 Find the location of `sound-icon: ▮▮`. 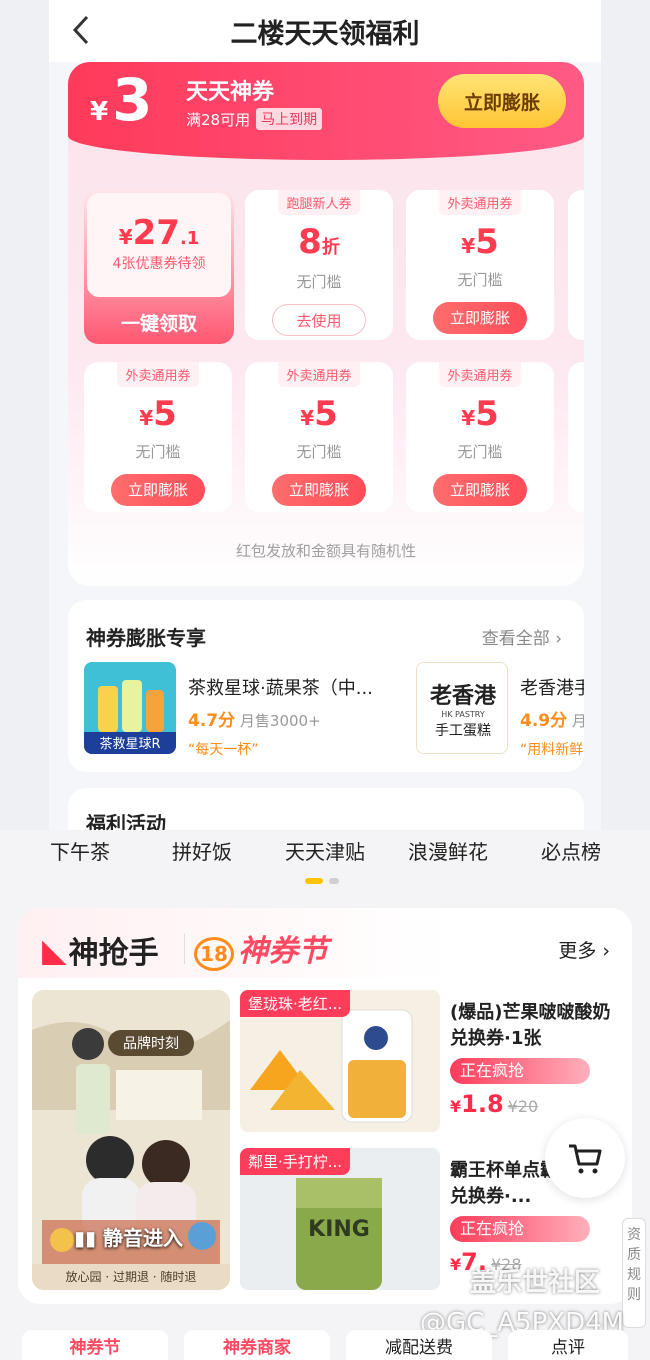

sound-icon: ▮▮ is located at coordinates (85, 1238).